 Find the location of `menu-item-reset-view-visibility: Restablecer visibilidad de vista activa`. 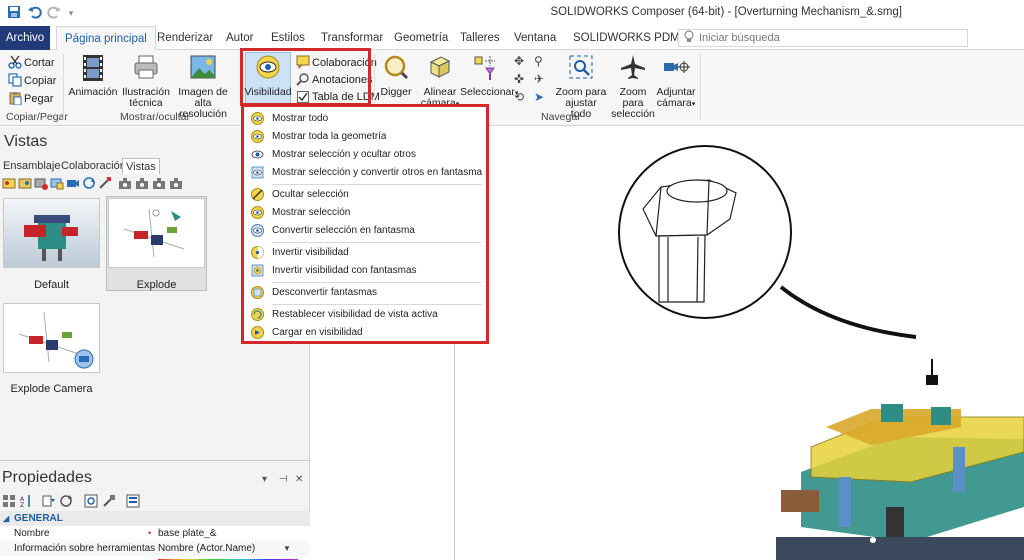

menu-item-reset-view-visibility: Restablecer visibilidad de vista activa is located at coordinates (365, 314).